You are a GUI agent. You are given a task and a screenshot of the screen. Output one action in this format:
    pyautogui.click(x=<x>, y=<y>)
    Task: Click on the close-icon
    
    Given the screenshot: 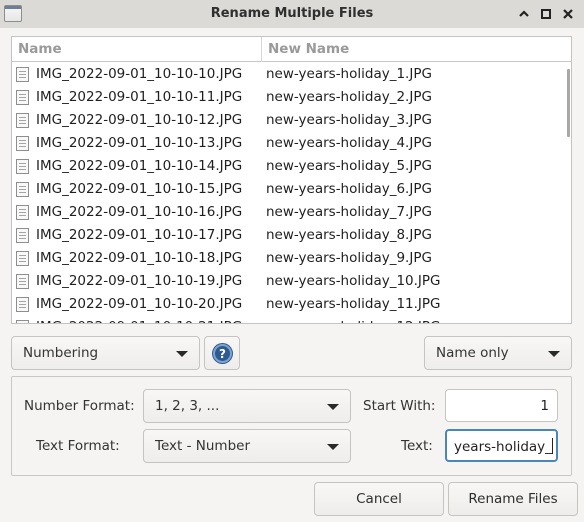 What is the action you would take?
    pyautogui.click(x=568, y=14)
    